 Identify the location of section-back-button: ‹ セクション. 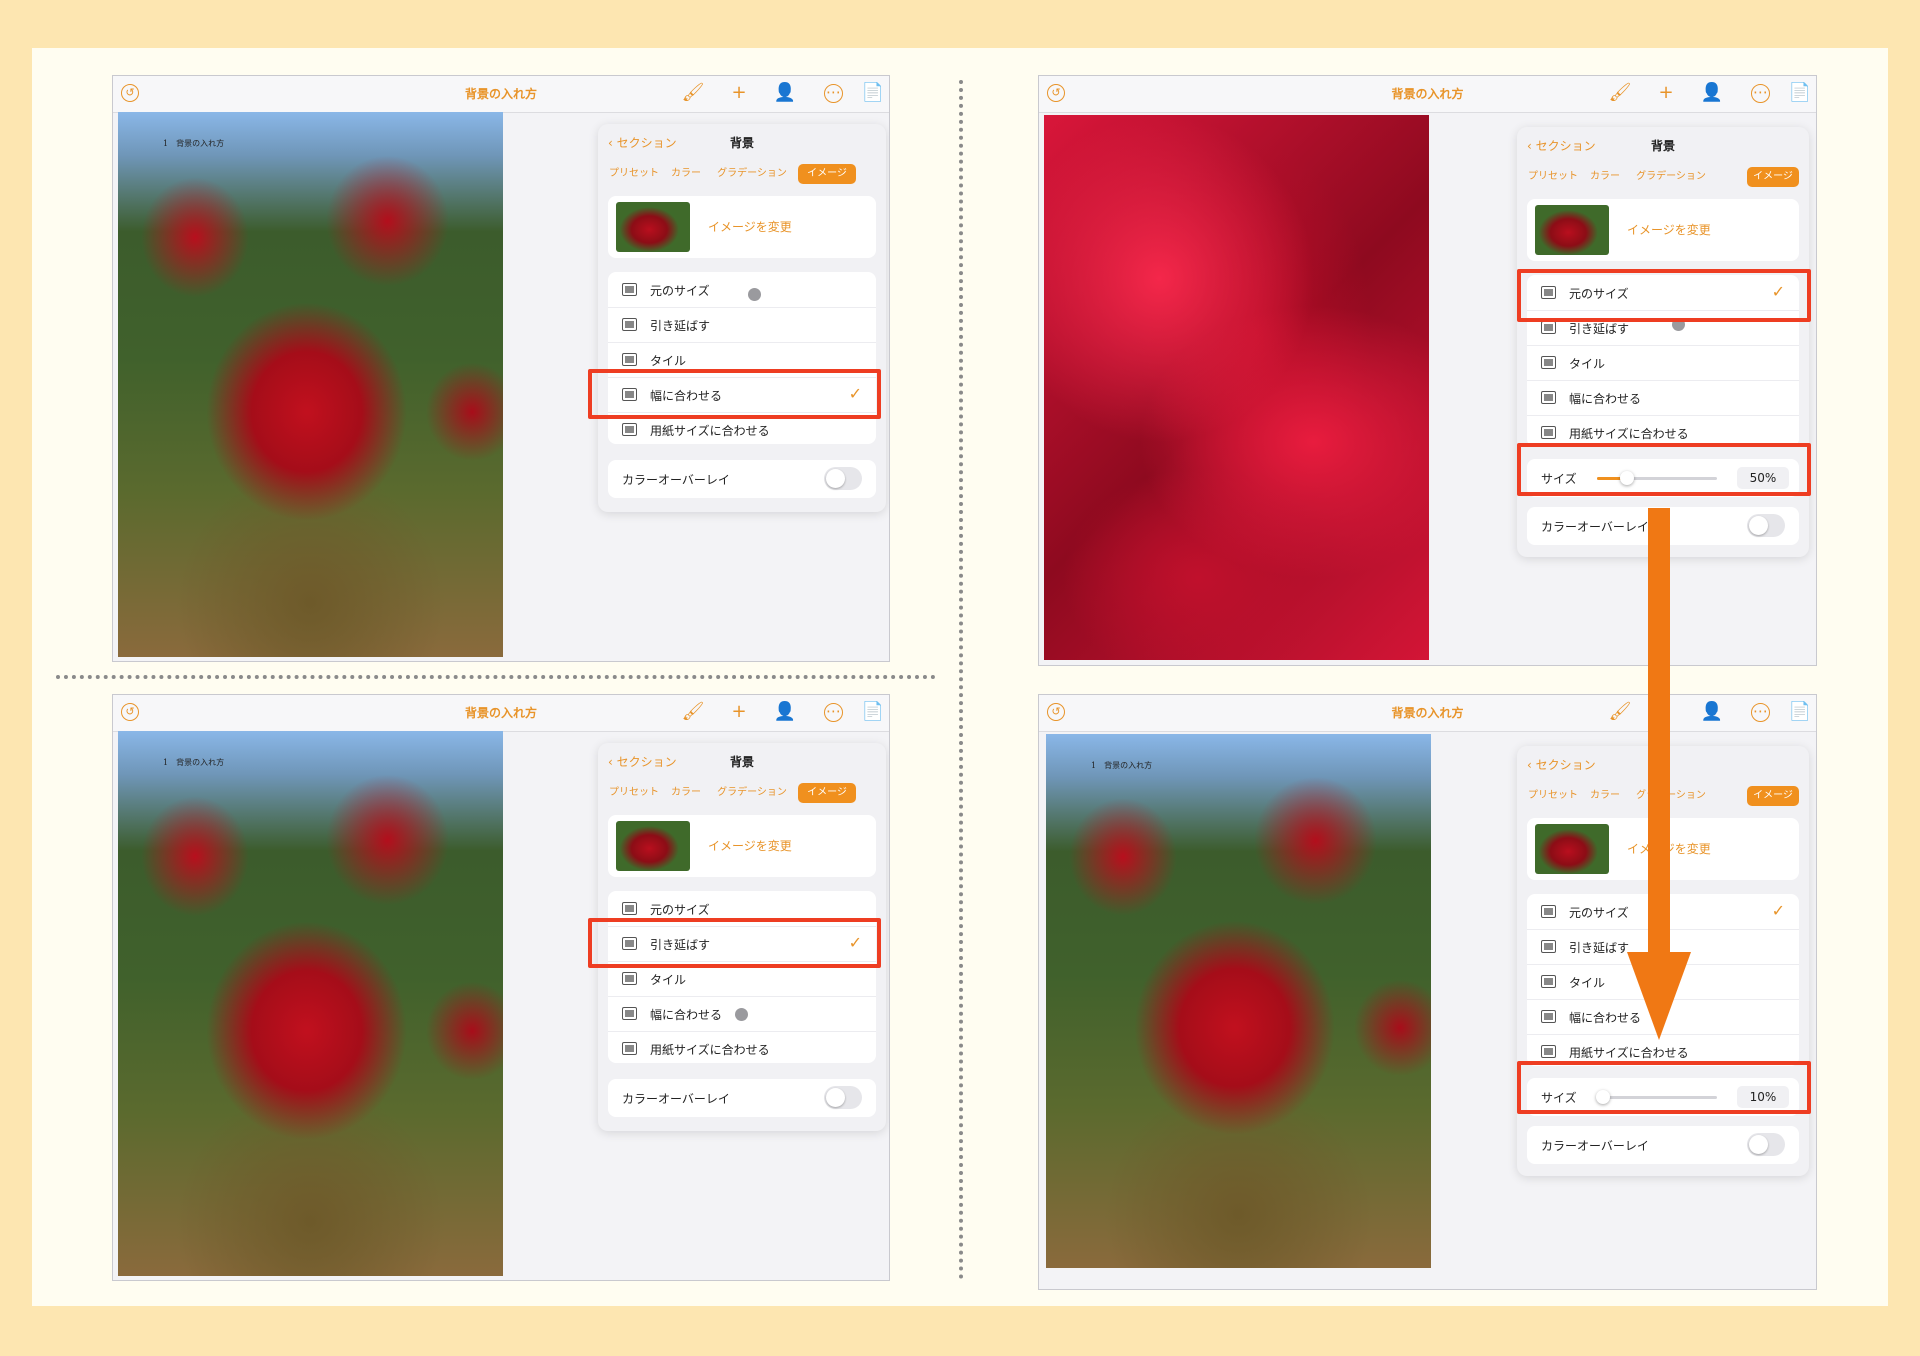
(1561, 764).